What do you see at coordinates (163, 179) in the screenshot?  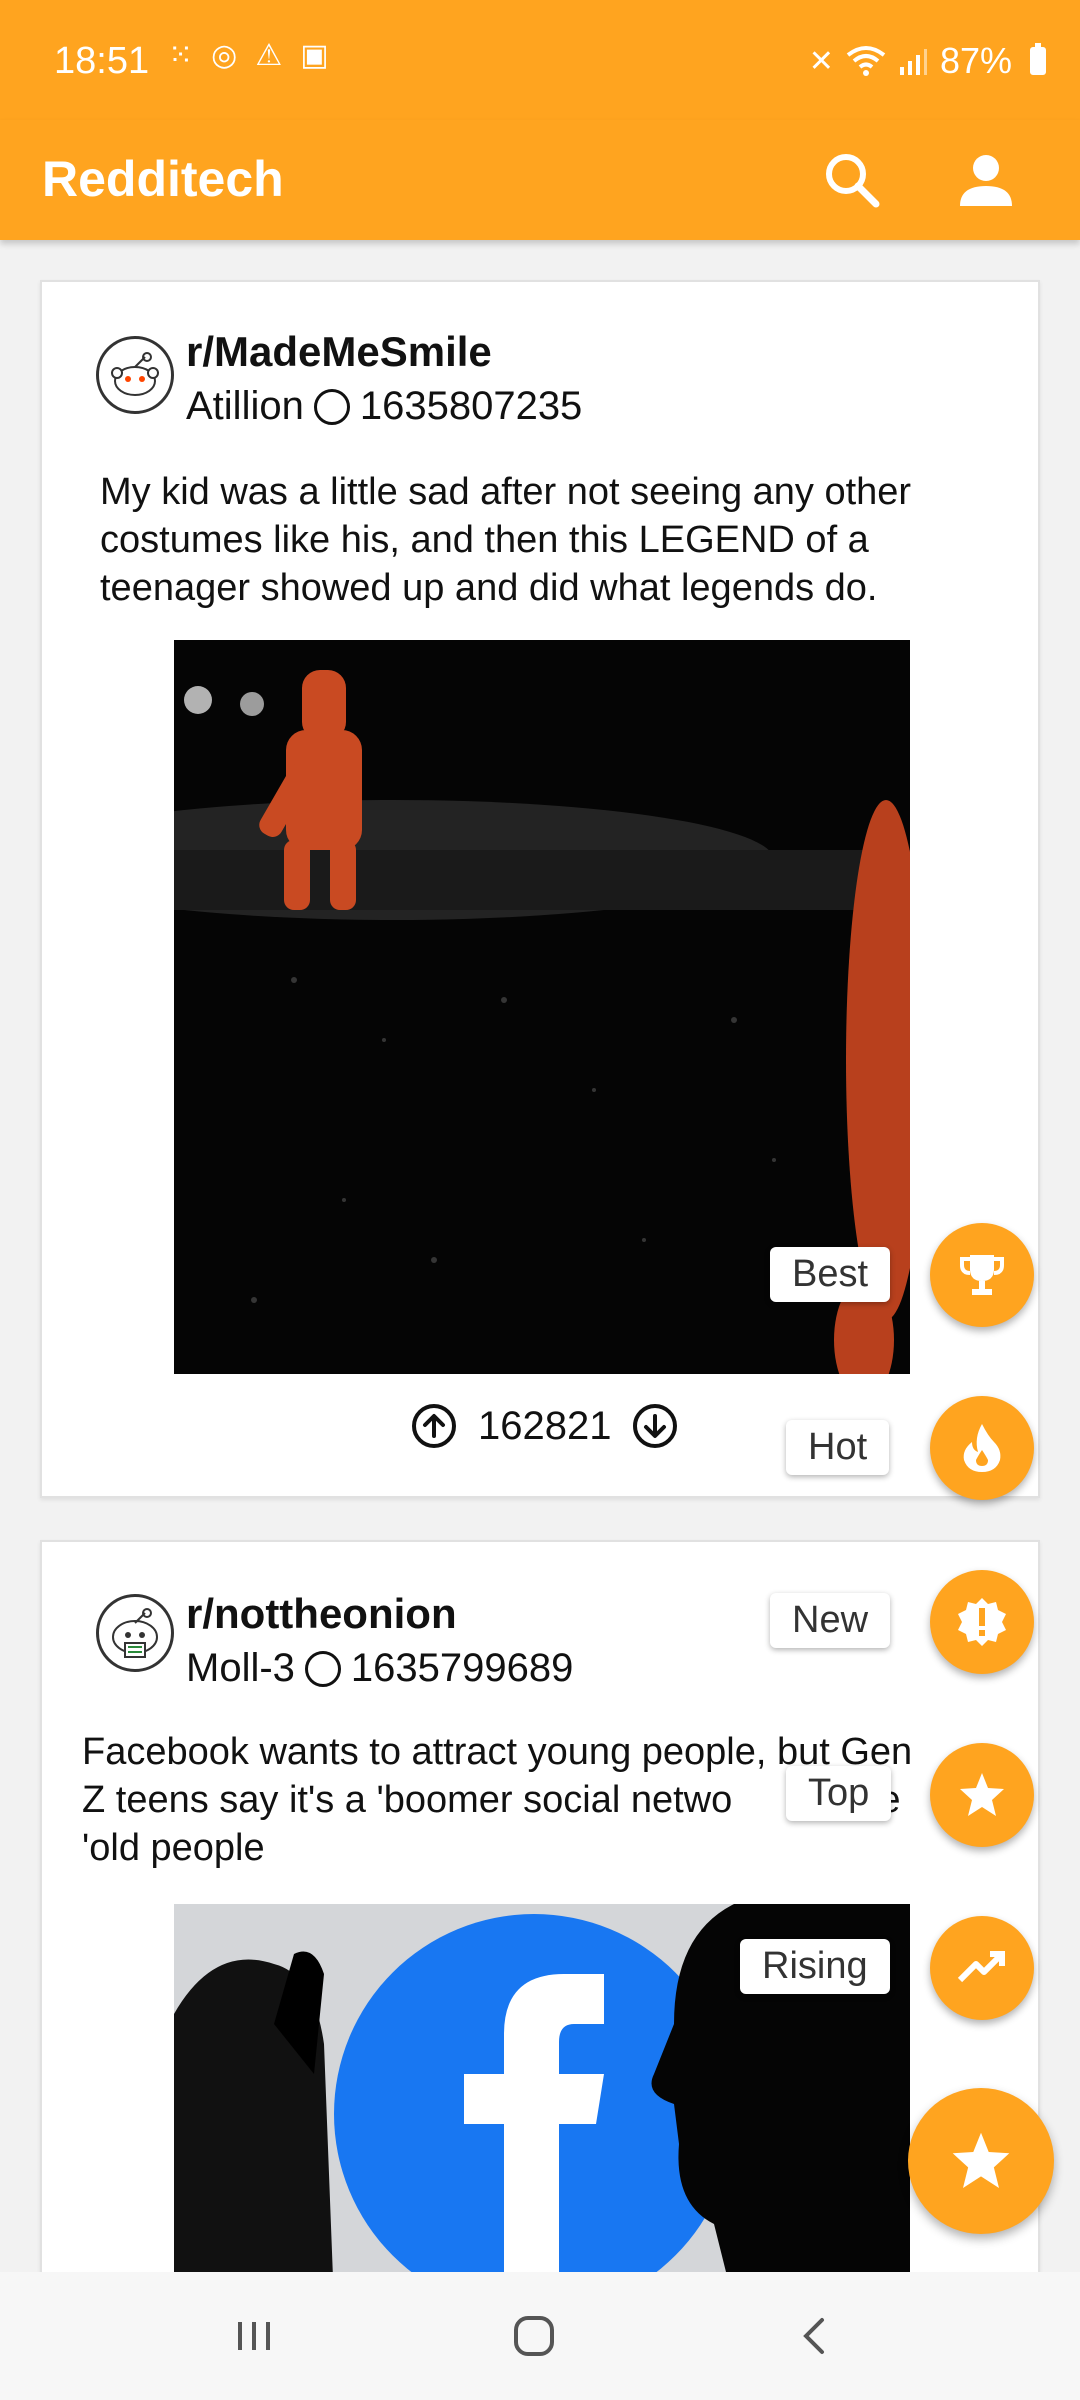 I see `app-title: Redditech` at bounding box center [163, 179].